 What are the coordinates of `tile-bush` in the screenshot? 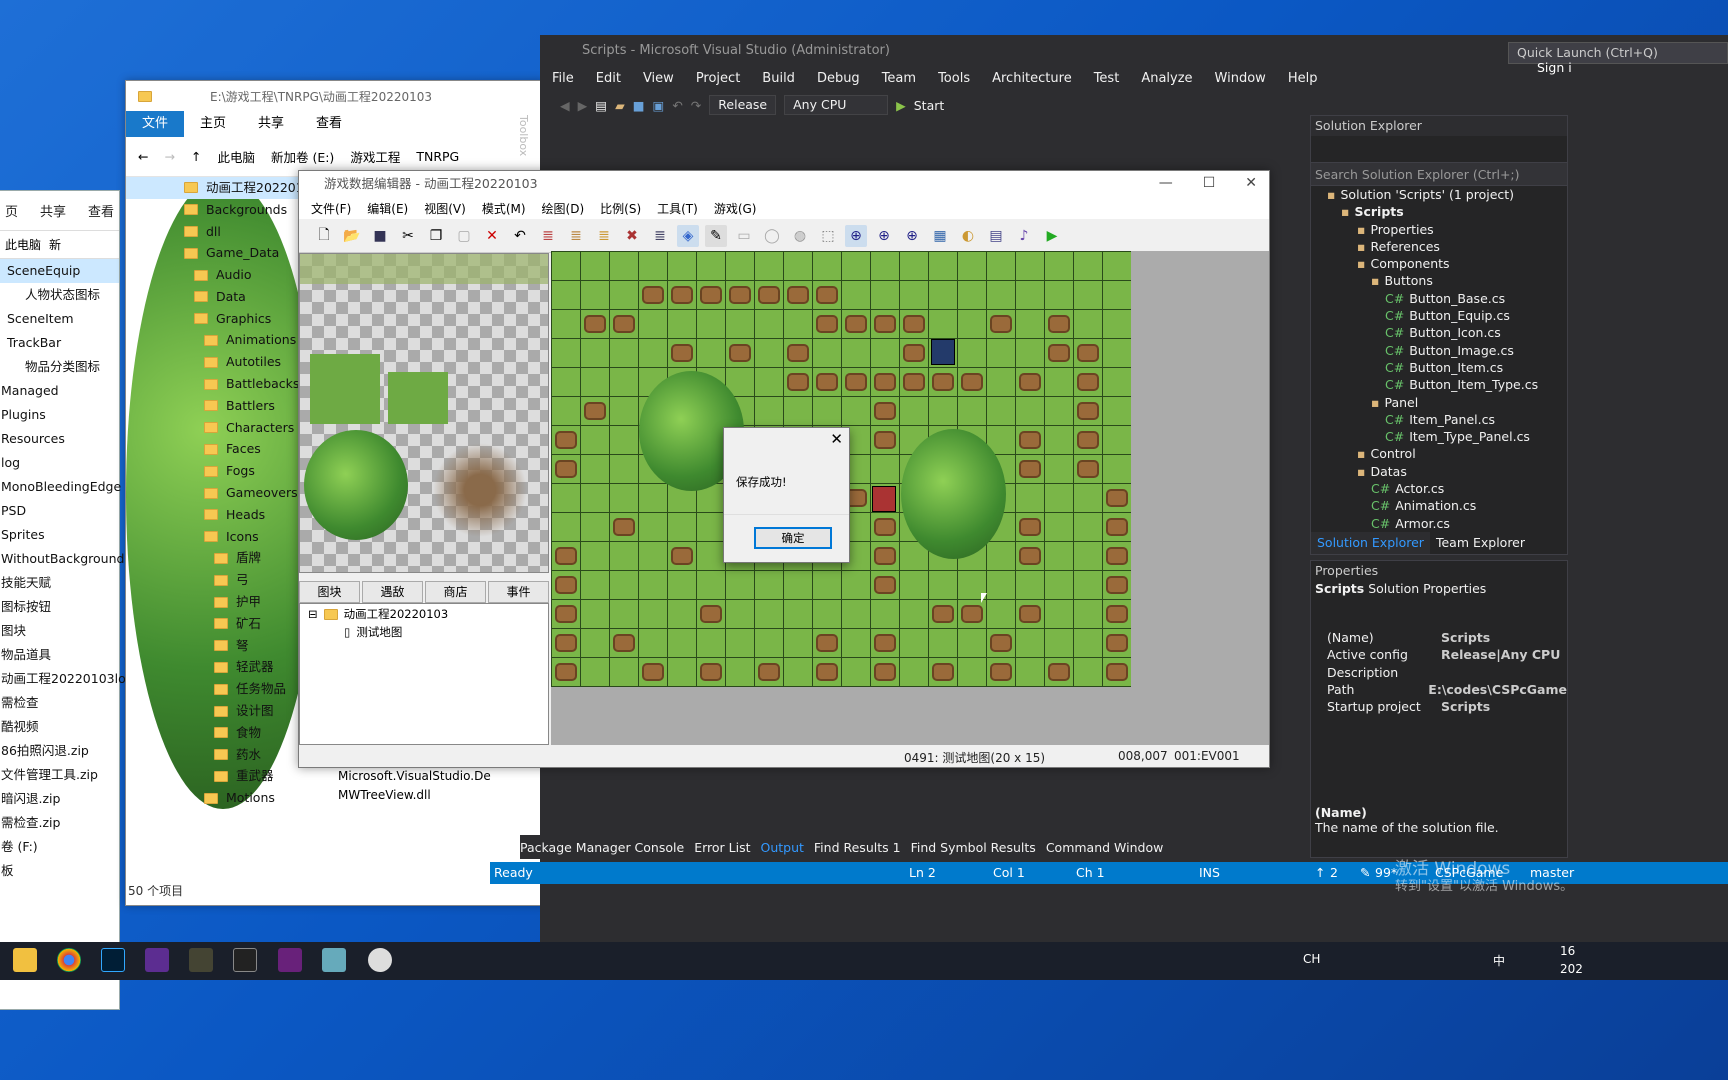 It's located at (345, 389).